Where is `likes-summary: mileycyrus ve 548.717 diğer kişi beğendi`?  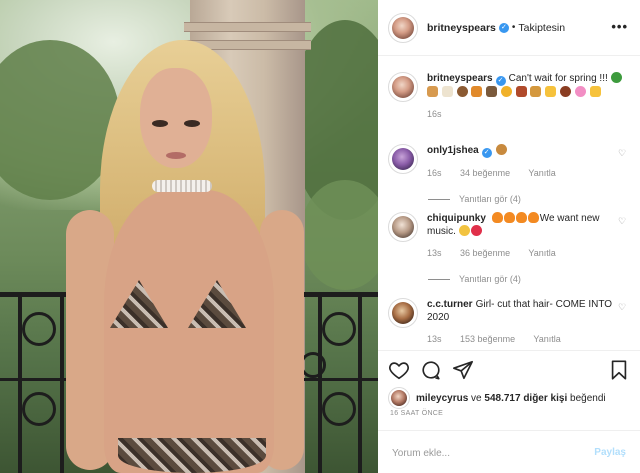 likes-summary: mileycyrus ve 548.717 diğer kişi beğendi is located at coordinates (497, 398).